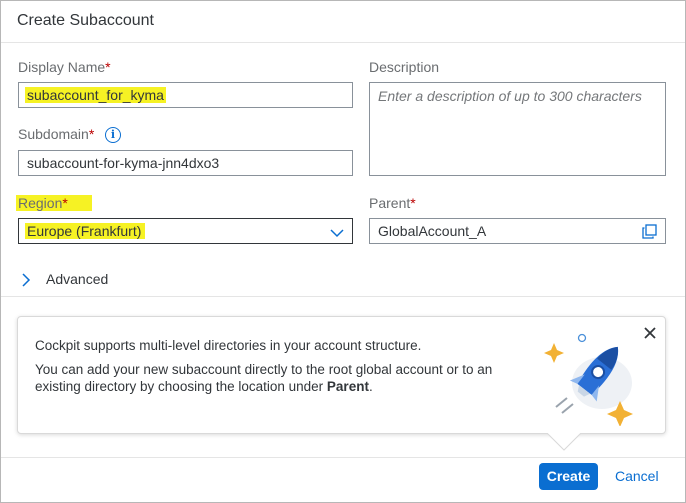 The height and width of the screenshot is (503, 686). Describe the element at coordinates (517, 231) in the screenshot. I see `parent-input: GlobalAccount_A` at that location.